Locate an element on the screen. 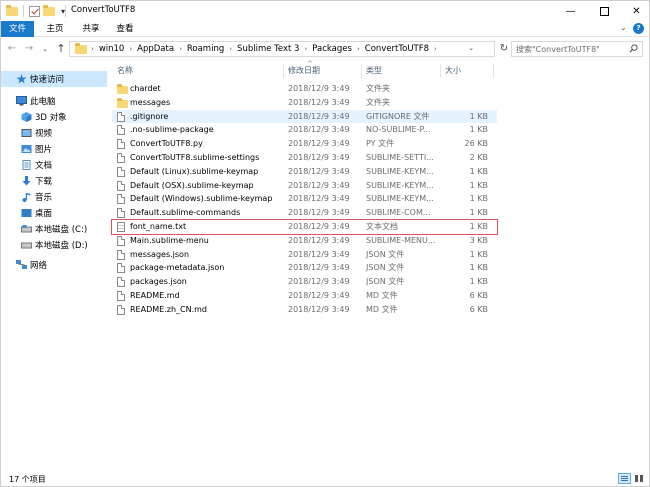 The image size is (650, 487). video-icon is located at coordinates (26, 133).